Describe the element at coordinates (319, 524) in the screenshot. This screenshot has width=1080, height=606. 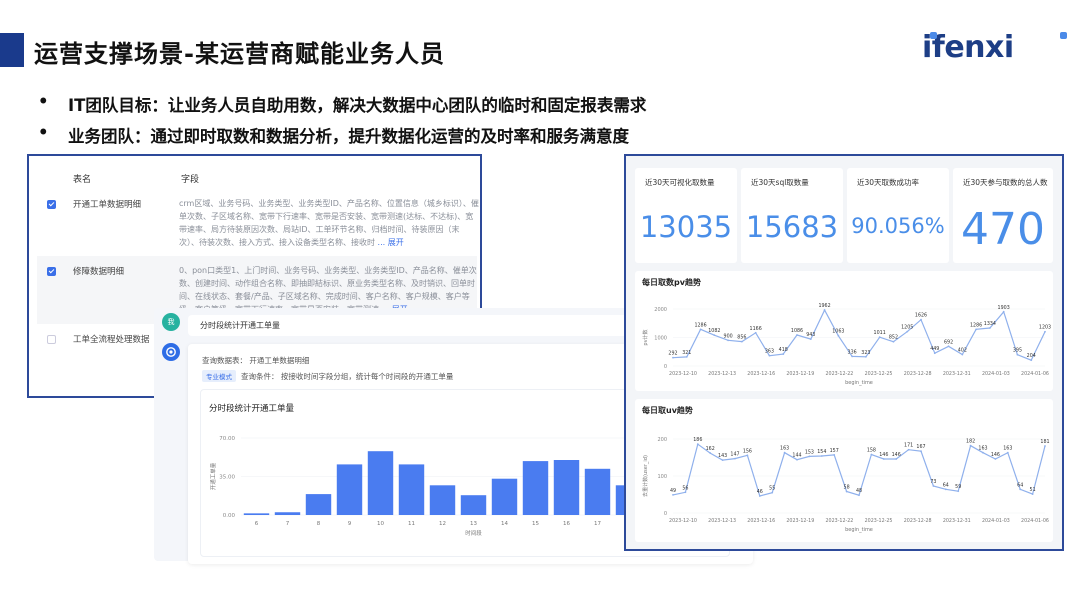
I see `x-tick-label: 8` at that location.